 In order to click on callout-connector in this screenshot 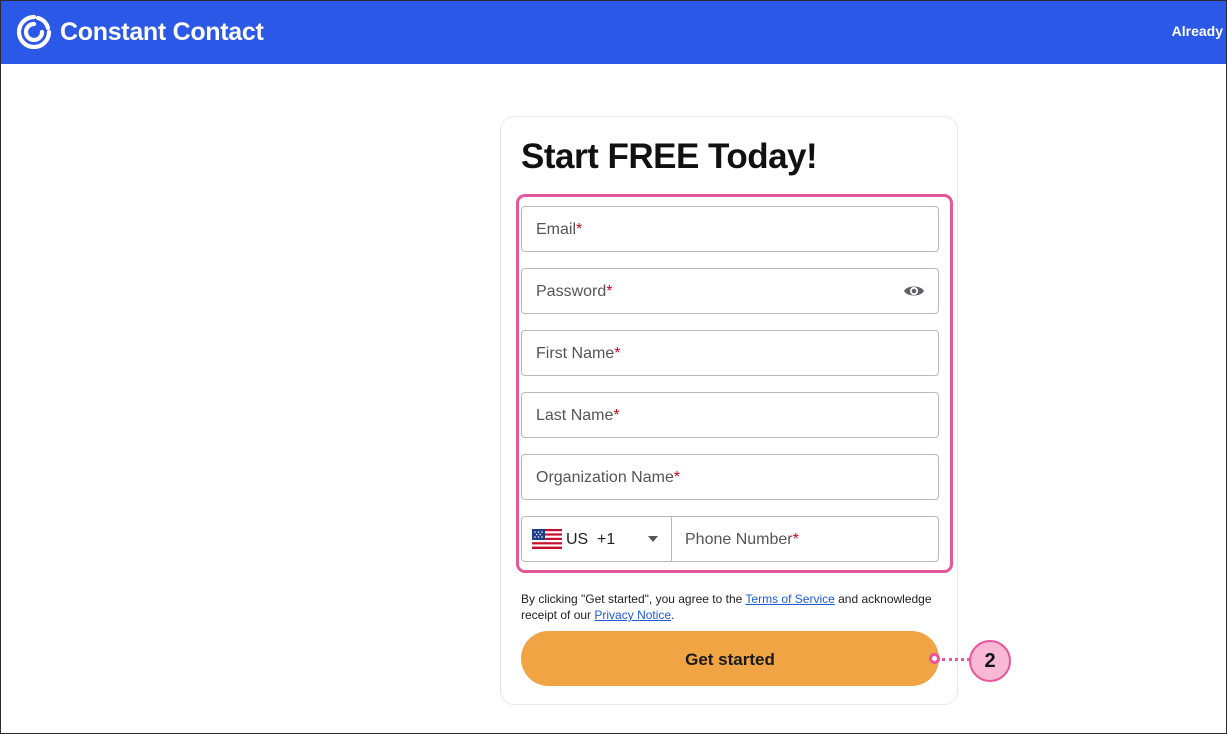, I will do `click(956, 659)`.